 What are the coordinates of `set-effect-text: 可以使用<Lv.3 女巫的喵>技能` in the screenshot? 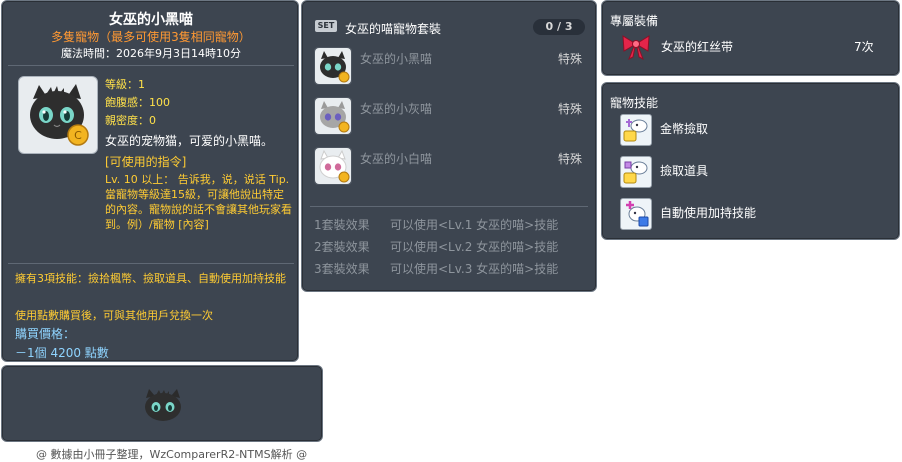 It's located at (474, 269).